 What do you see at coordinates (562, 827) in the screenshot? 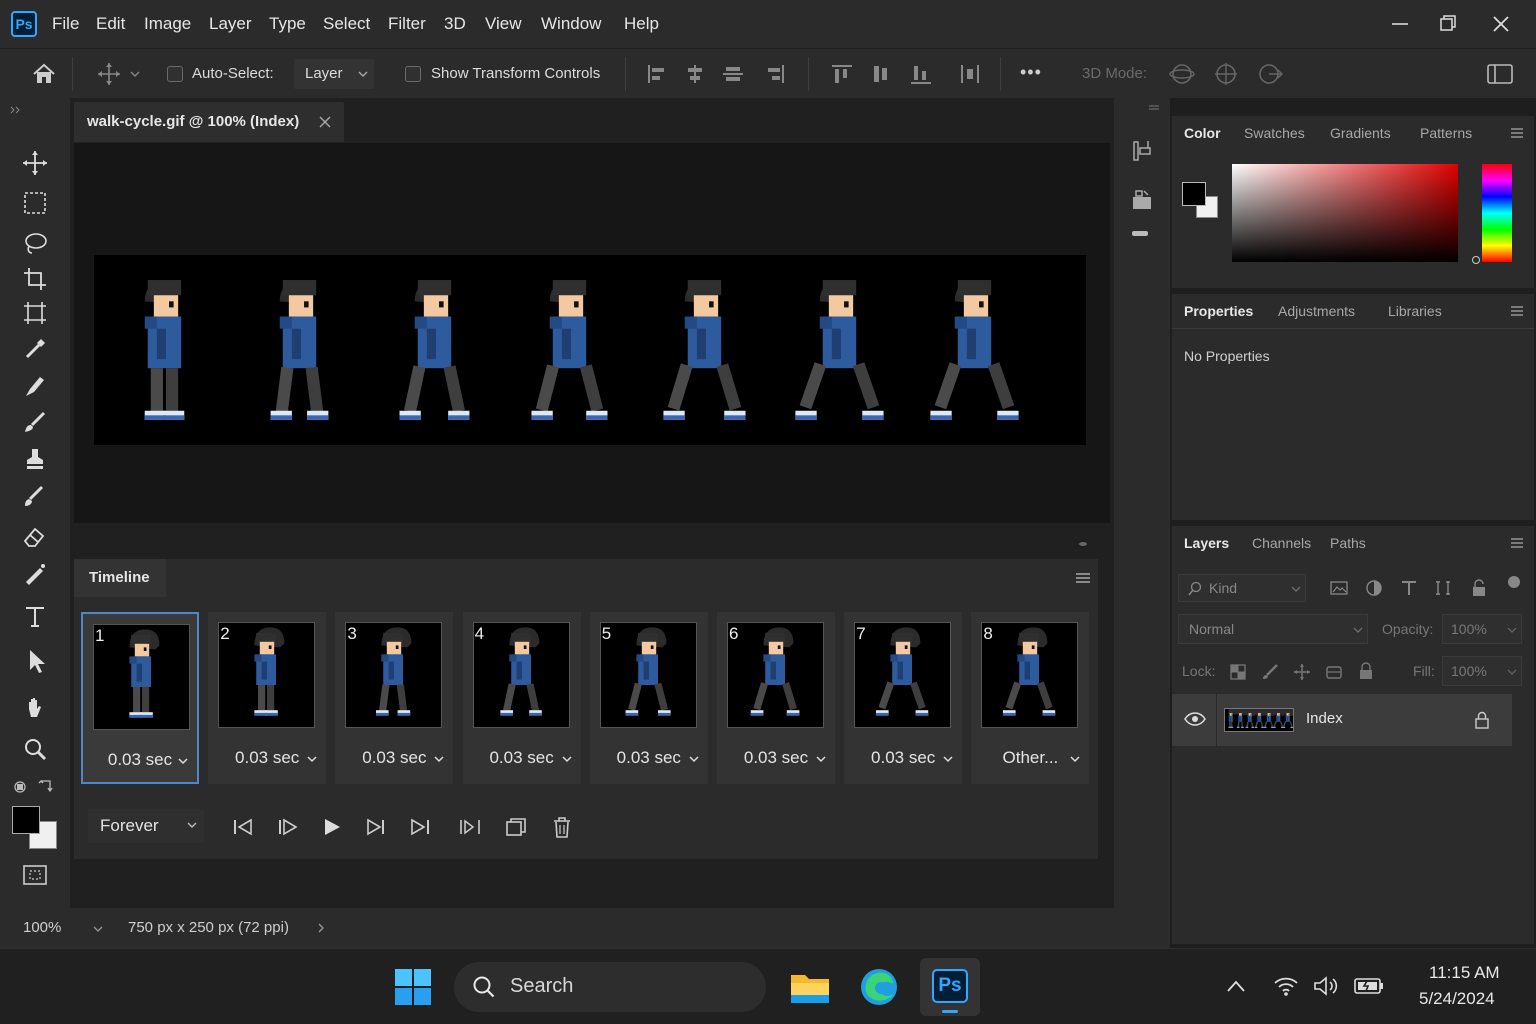
I see `delete-frame-icon` at bounding box center [562, 827].